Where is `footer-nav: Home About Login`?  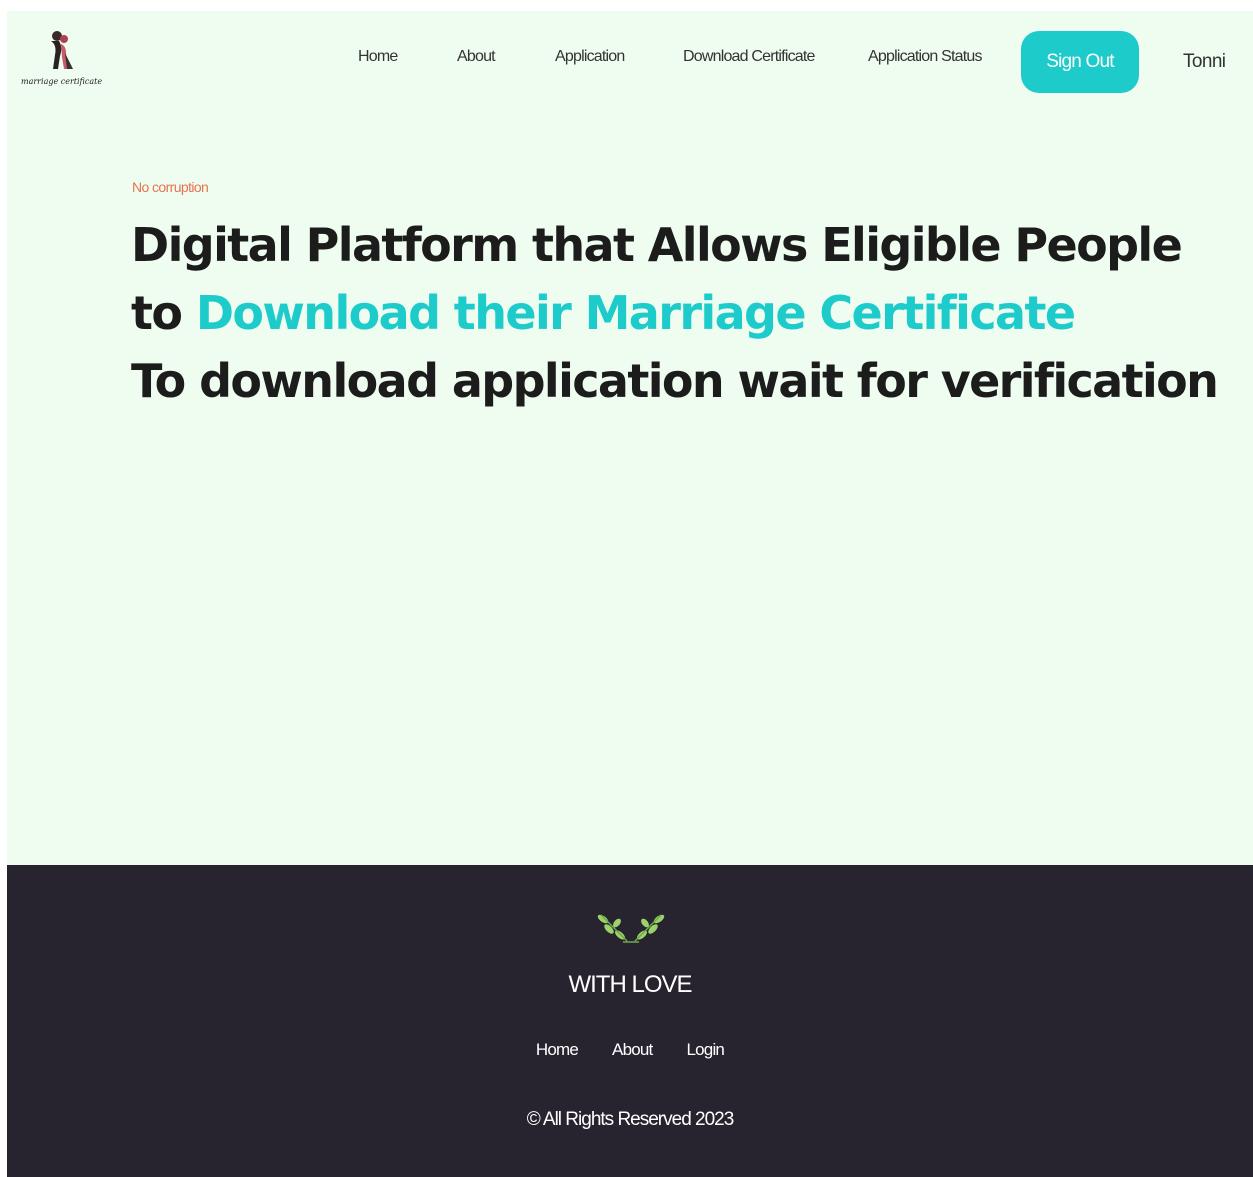 footer-nav: Home About Login is located at coordinates (630, 1050).